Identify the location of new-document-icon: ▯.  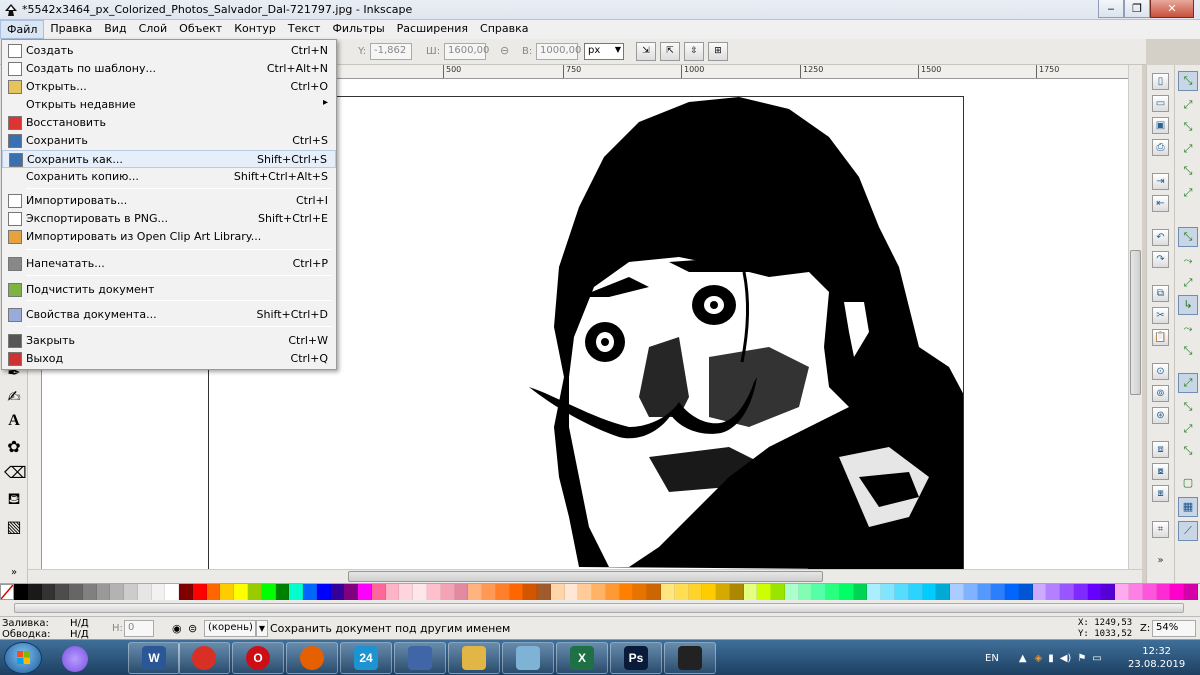
(1160, 81).